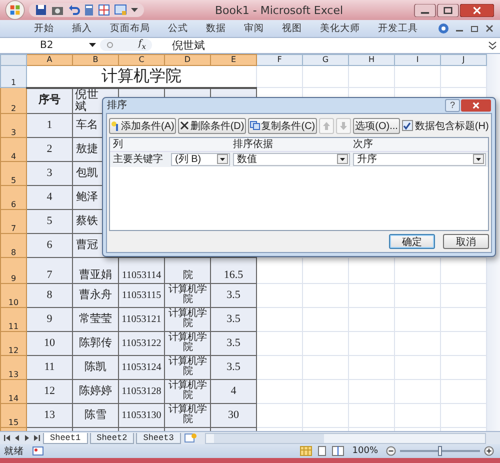  I want to click on table-cell: 16.5, so click(233, 270).